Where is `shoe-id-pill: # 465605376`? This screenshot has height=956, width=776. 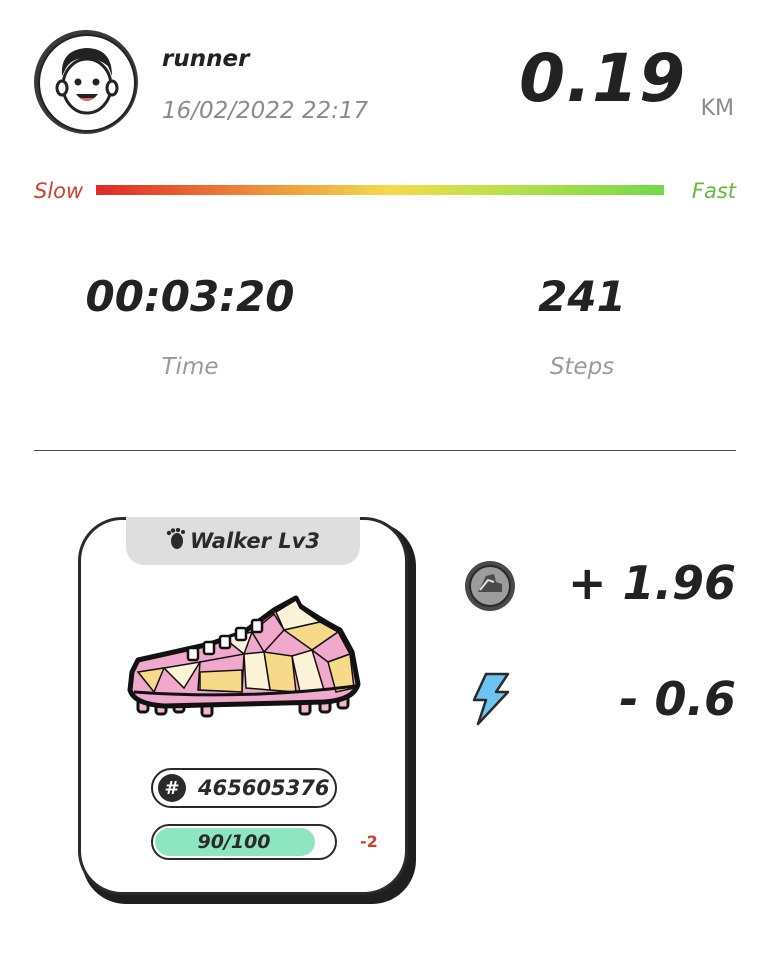
shoe-id-pill: # 465605376 is located at coordinates (244, 788).